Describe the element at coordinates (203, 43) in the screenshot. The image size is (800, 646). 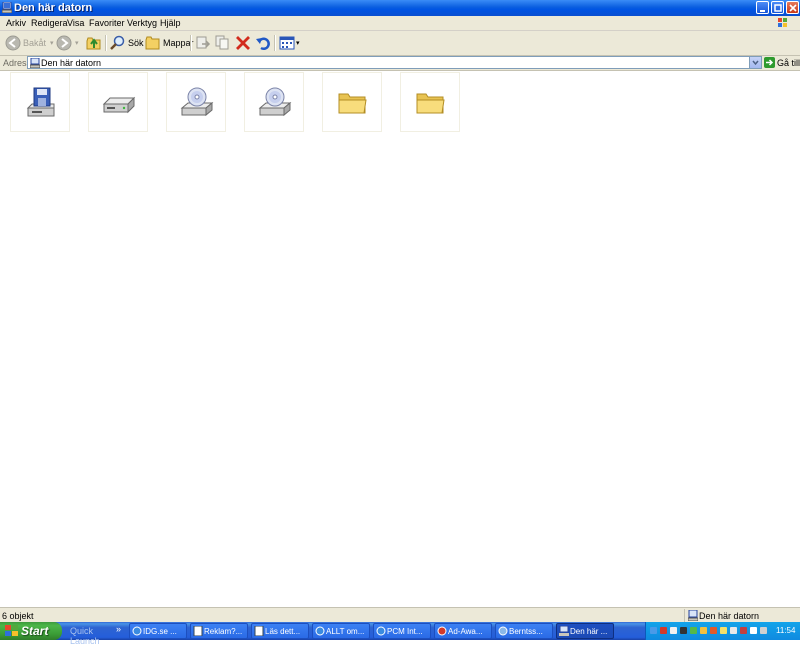
I see `move-to-button` at that location.